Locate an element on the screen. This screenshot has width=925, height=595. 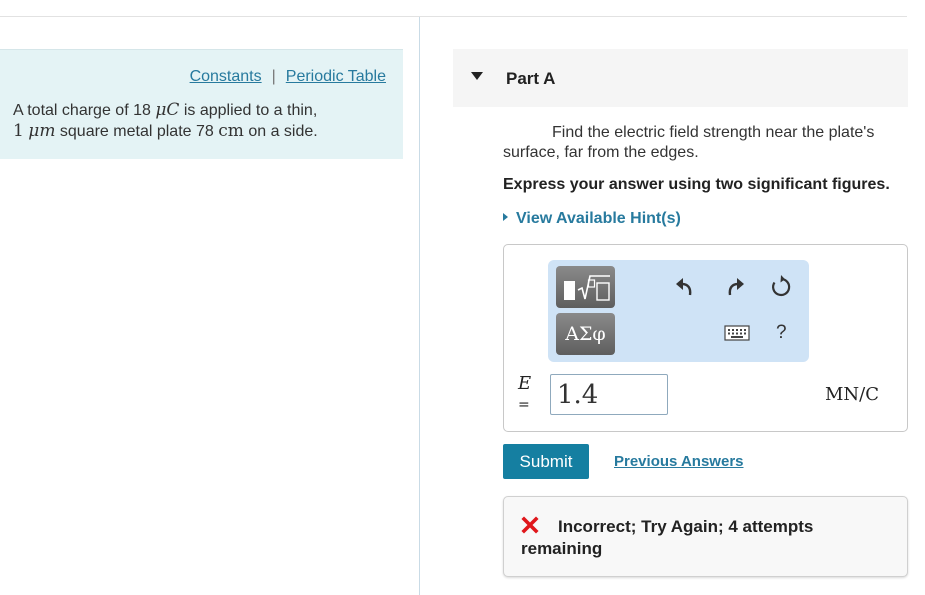
greek-symbols-button: ΑΣφ is located at coordinates (585, 334).